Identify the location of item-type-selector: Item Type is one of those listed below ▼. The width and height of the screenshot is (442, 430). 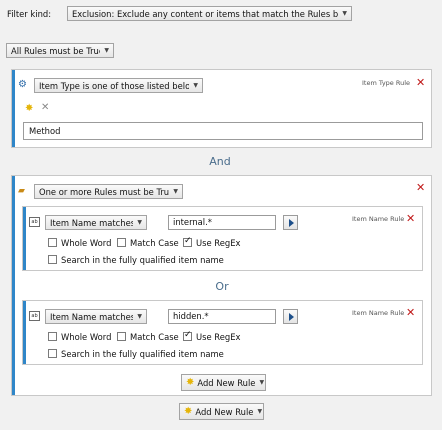
(118, 85).